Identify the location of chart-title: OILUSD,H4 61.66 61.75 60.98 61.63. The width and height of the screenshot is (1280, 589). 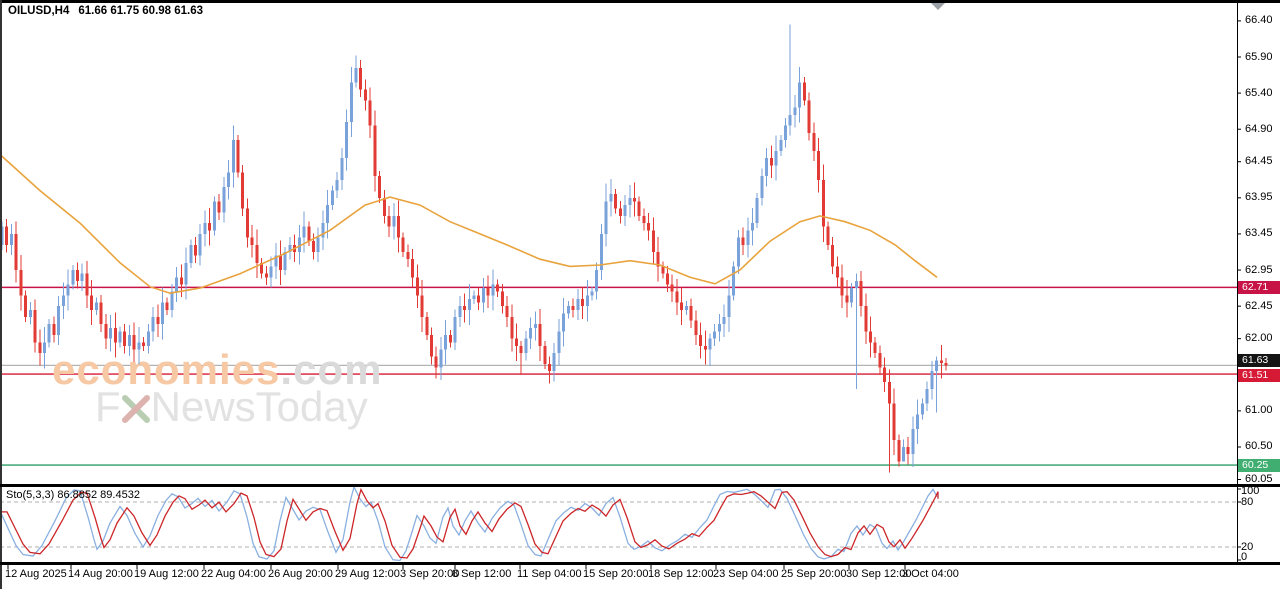
(105, 11).